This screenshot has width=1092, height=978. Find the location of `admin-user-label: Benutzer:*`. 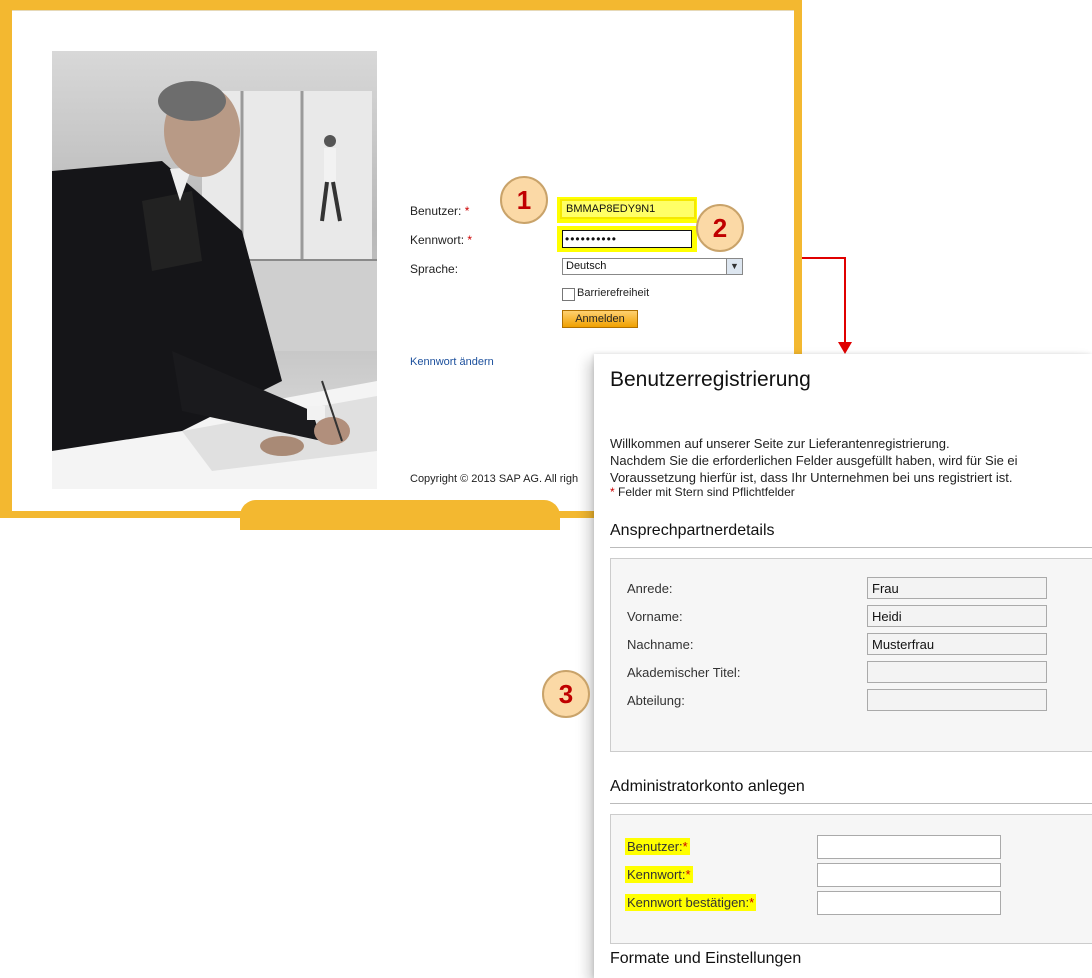

admin-user-label: Benutzer:* is located at coordinates (657, 846).